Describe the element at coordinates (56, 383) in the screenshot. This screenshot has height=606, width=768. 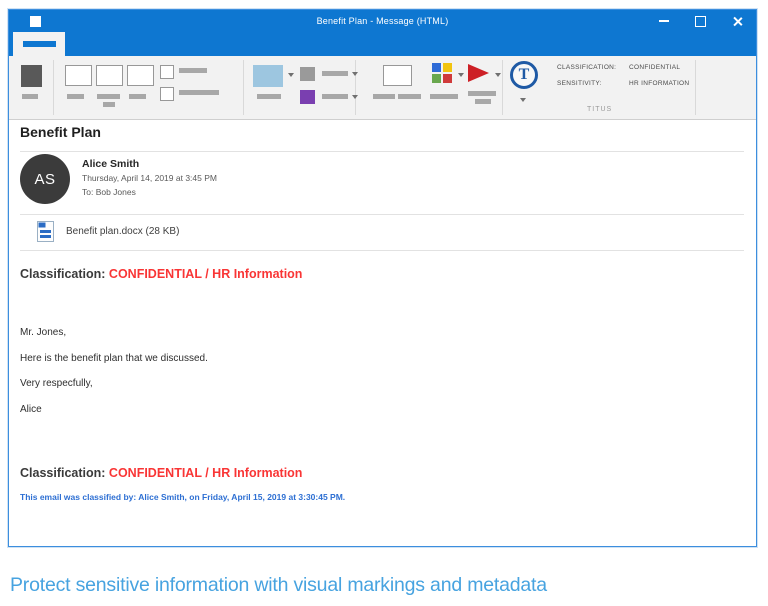
I see `body-paragraph: Very respecfully,` at that location.